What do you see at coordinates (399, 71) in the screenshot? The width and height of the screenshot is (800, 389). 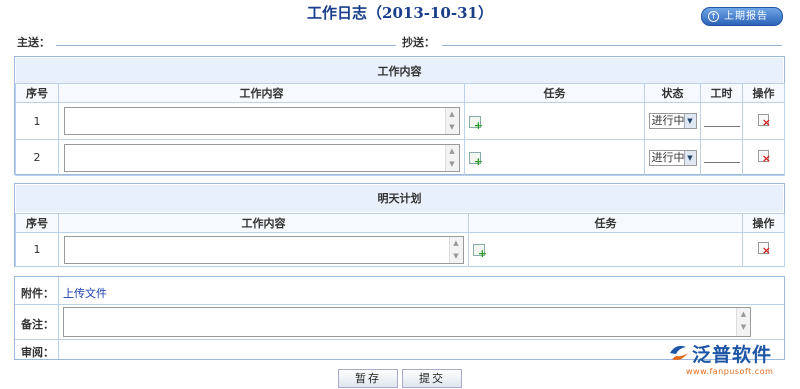 I see `work-section-title: 工作内容` at bounding box center [399, 71].